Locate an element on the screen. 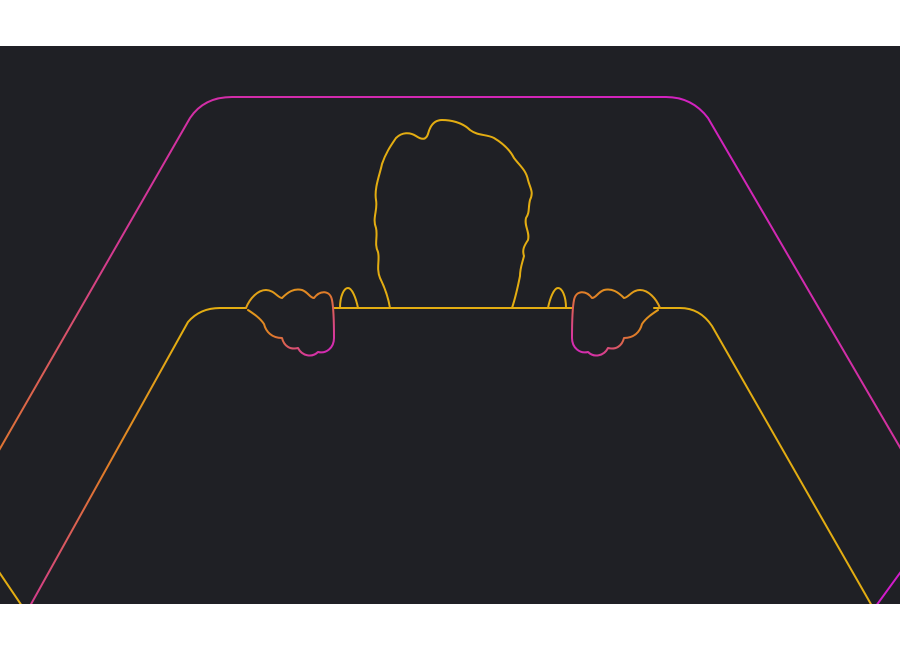  ledge-outline-right is located at coordinates (763, 455).